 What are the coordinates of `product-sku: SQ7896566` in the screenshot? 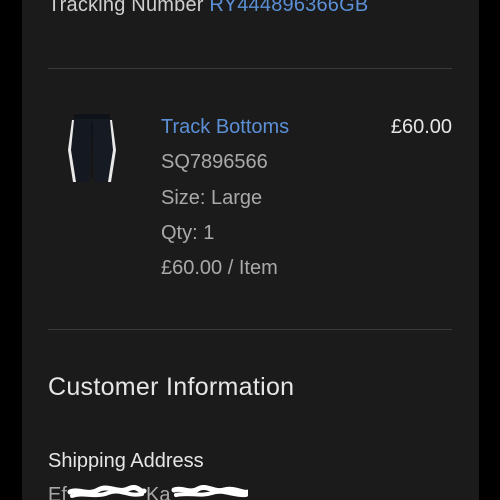 It's located at (214, 162).